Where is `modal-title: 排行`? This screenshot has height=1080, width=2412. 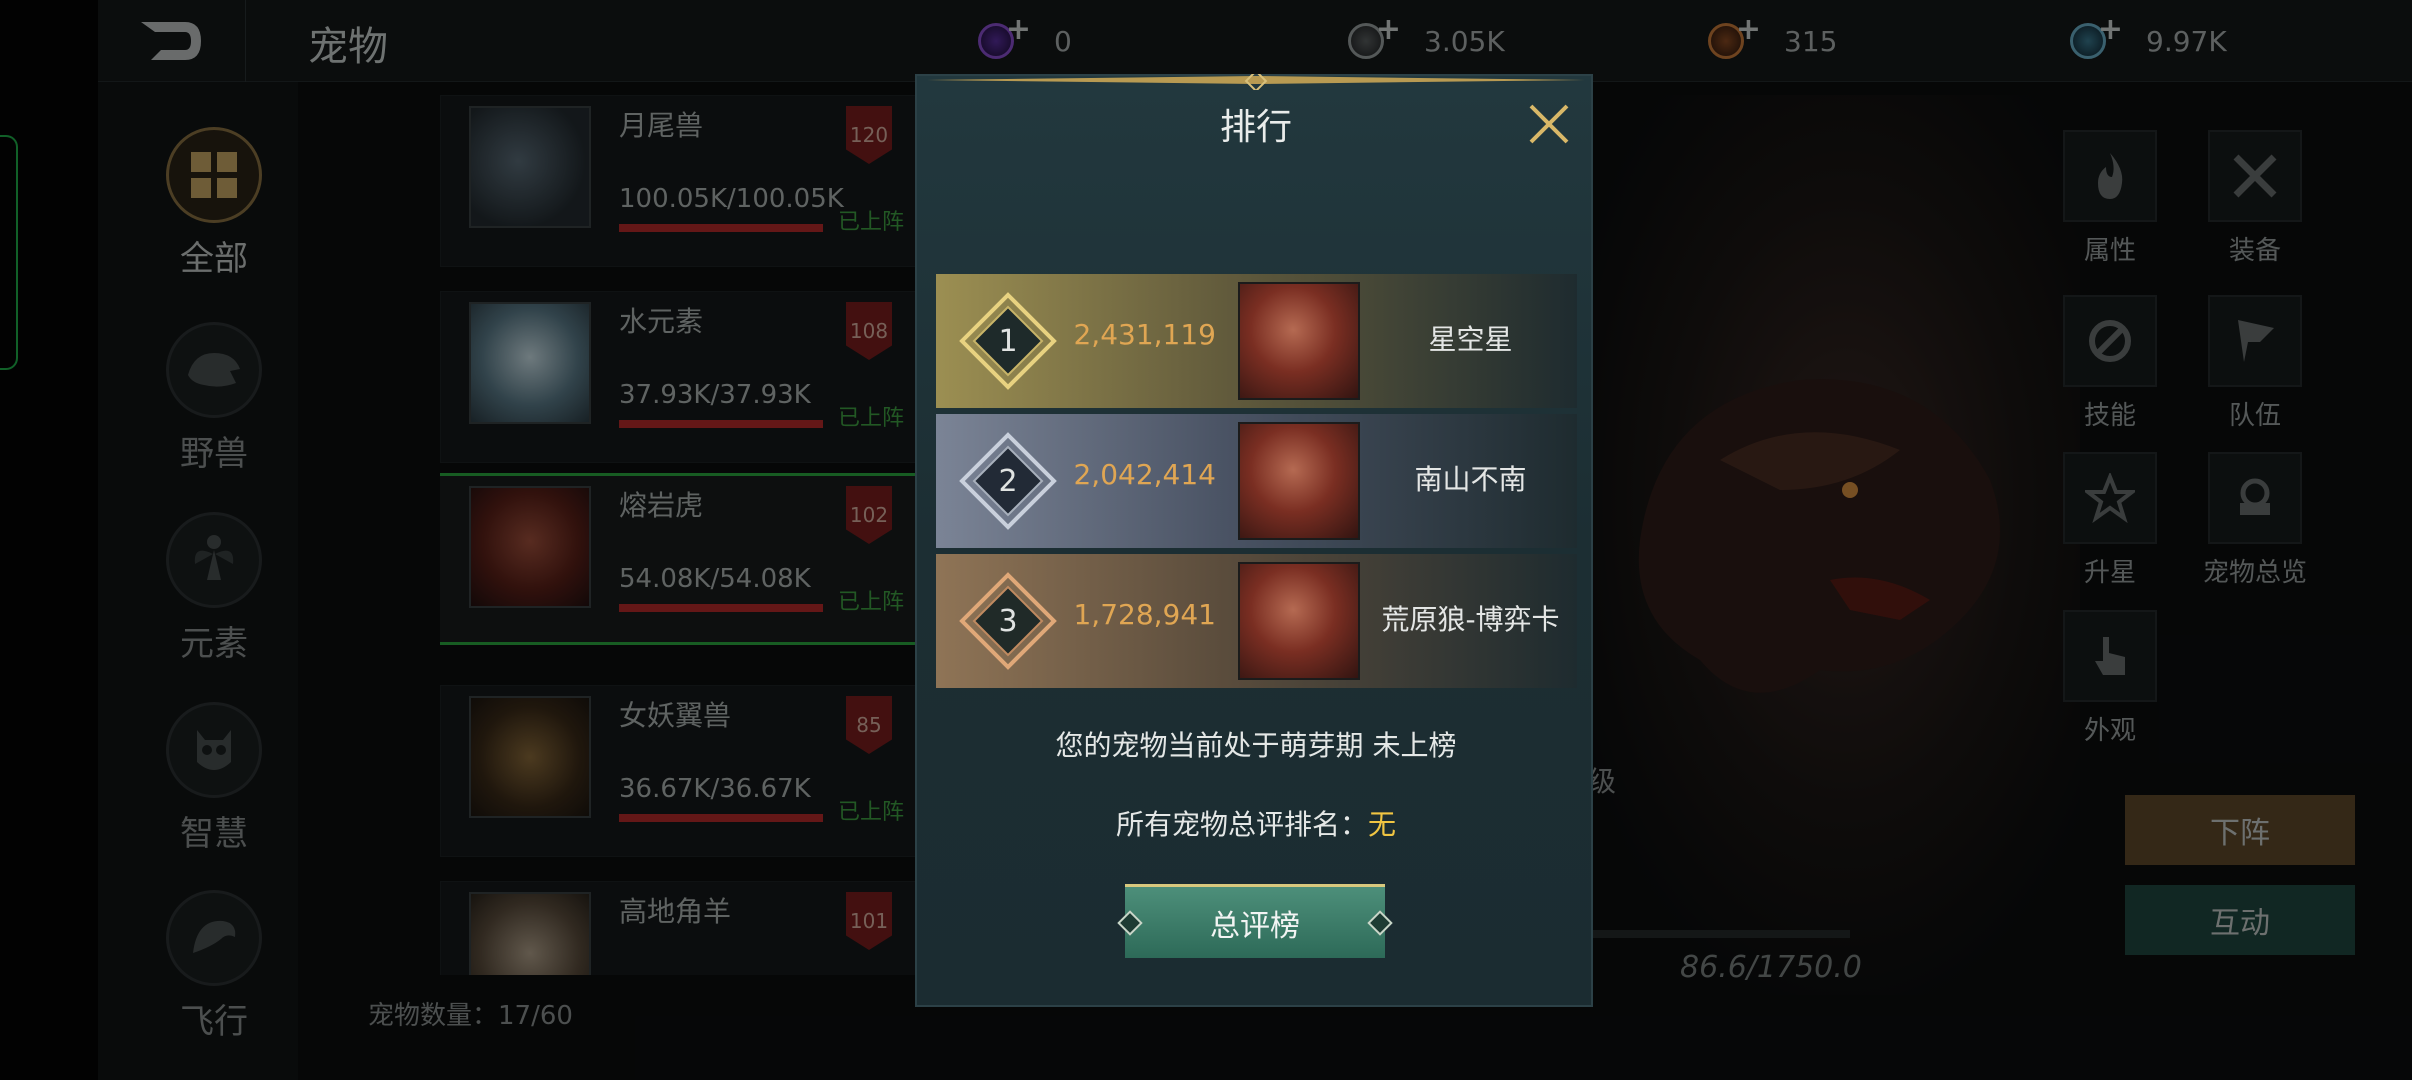 modal-title: 排行 is located at coordinates (1255, 127).